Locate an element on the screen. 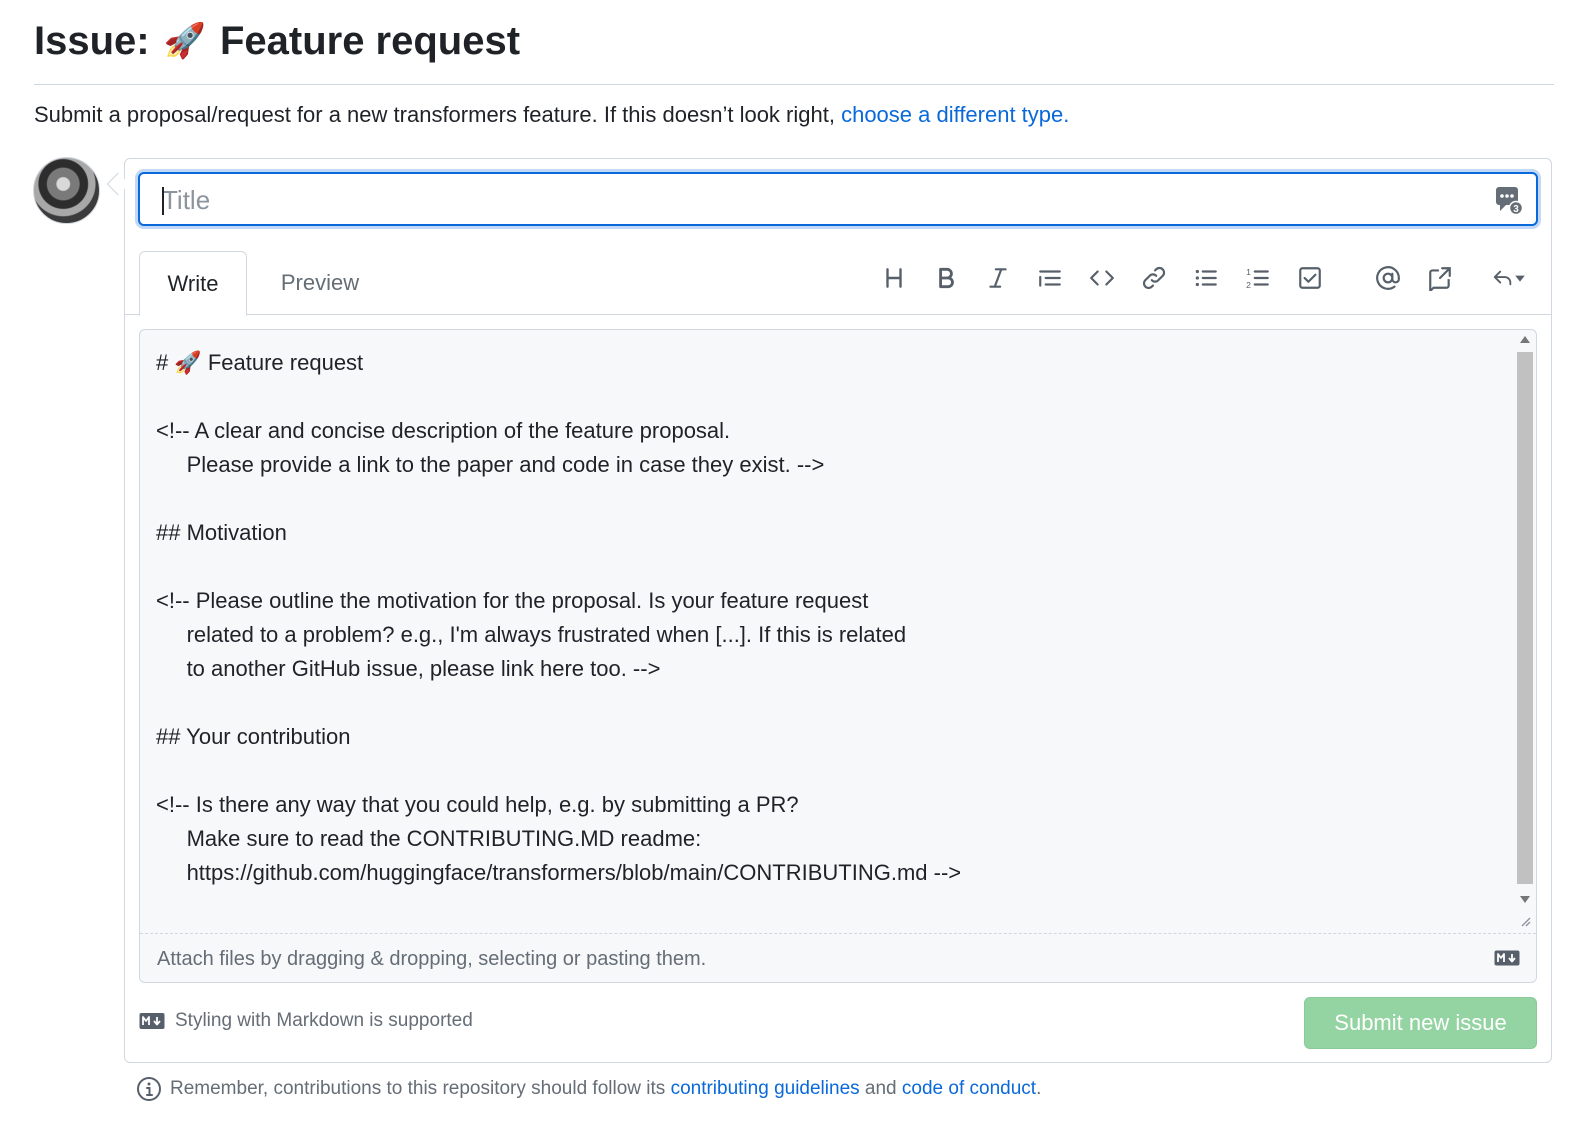 The width and height of the screenshot is (1594, 1141). heading-icon is located at coordinates (894, 278).